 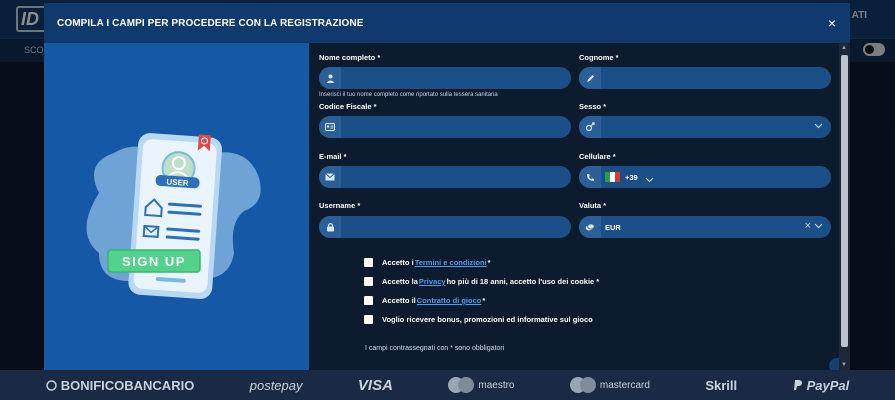 I want to click on sesso-select, so click(x=705, y=127).